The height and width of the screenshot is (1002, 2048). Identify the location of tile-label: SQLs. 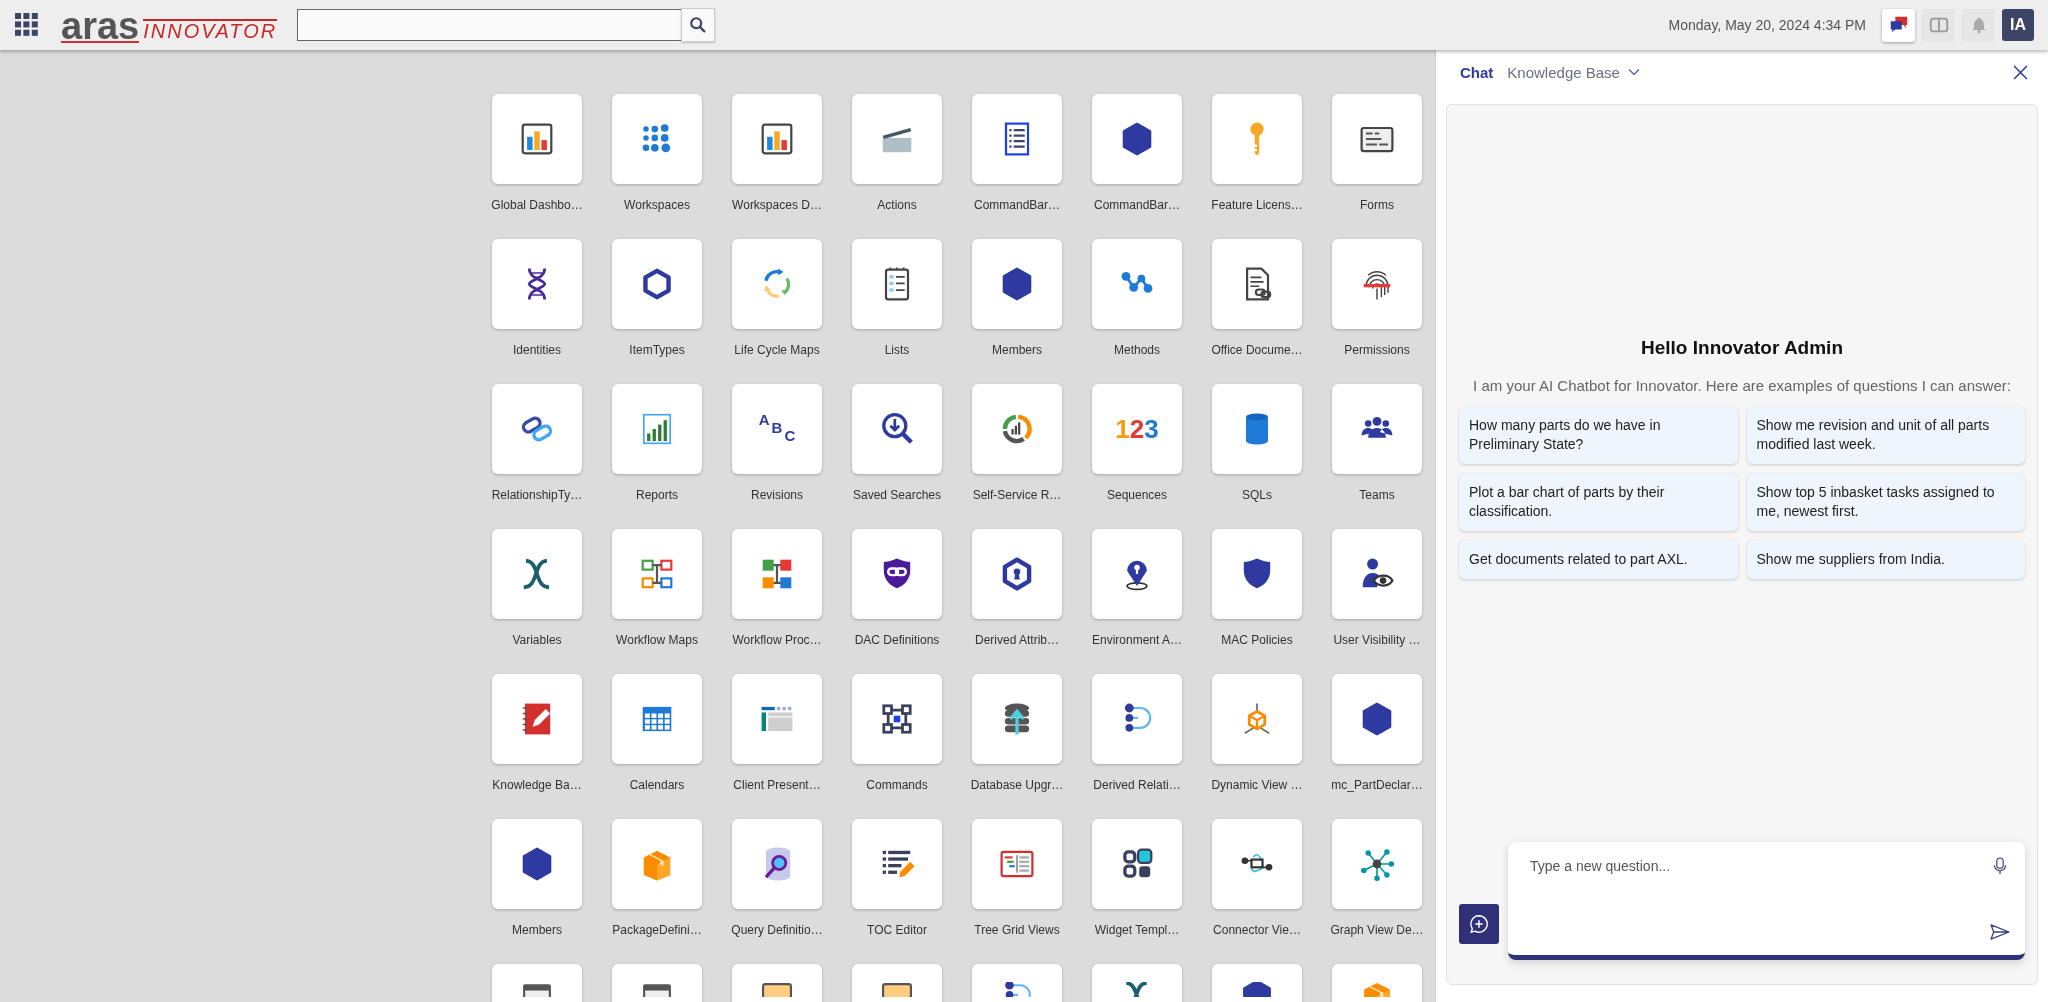
(1257, 495).